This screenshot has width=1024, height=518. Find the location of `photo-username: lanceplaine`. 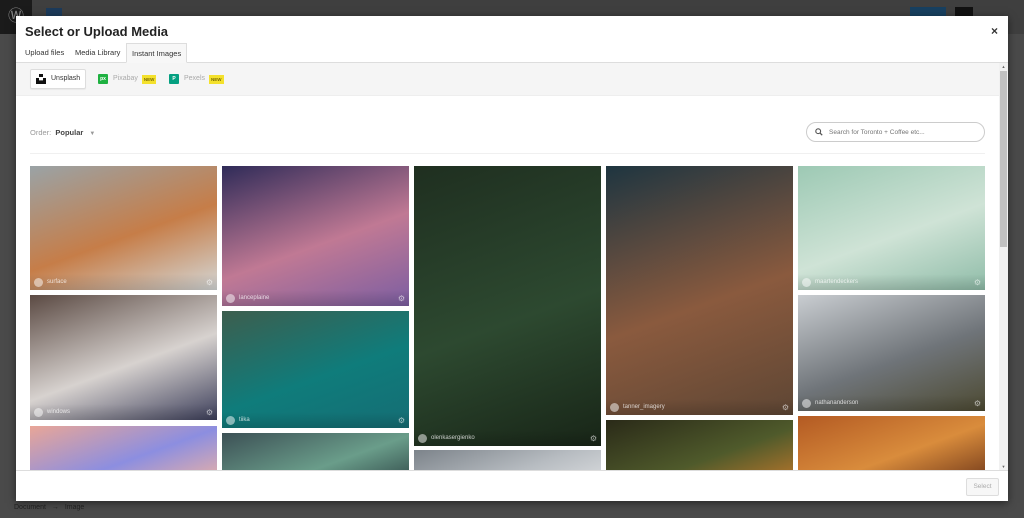

photo-username: lanceplaine is located at coordinates (318, 298).